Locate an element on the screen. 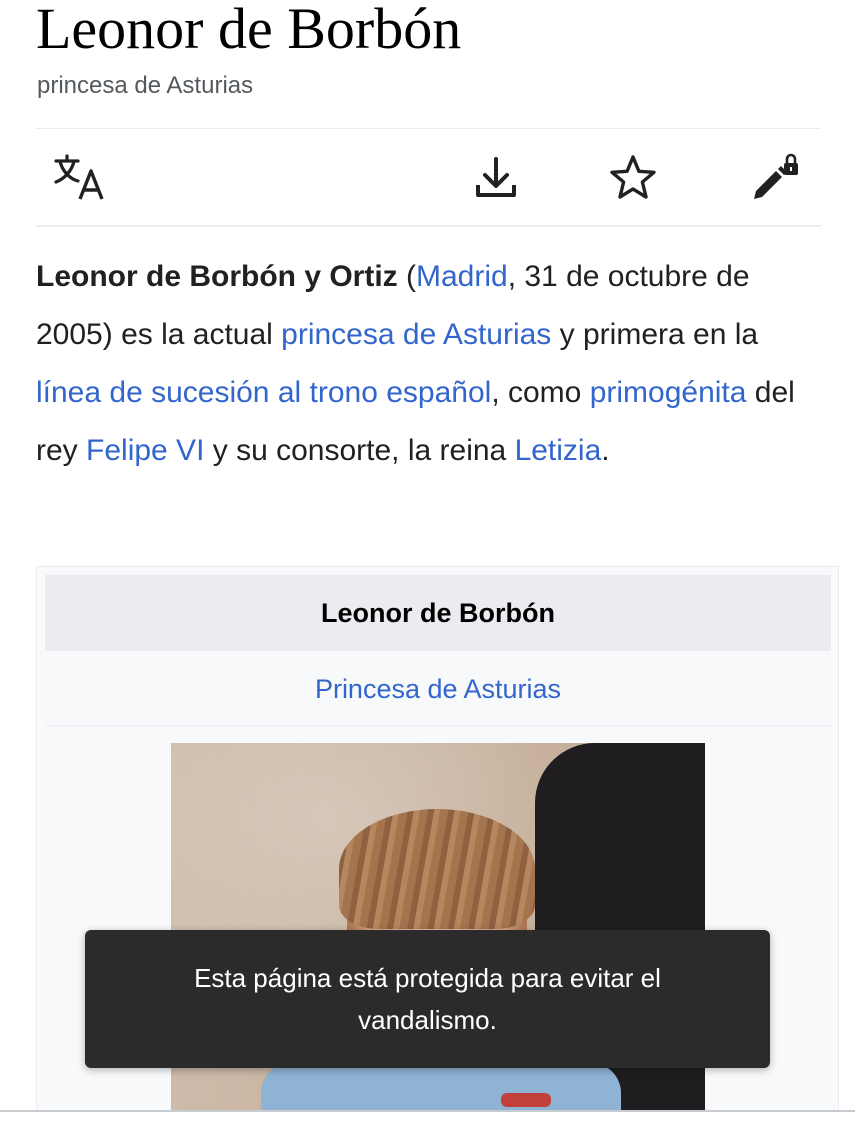  lead-text: , como is located at coordinates (540, 392).